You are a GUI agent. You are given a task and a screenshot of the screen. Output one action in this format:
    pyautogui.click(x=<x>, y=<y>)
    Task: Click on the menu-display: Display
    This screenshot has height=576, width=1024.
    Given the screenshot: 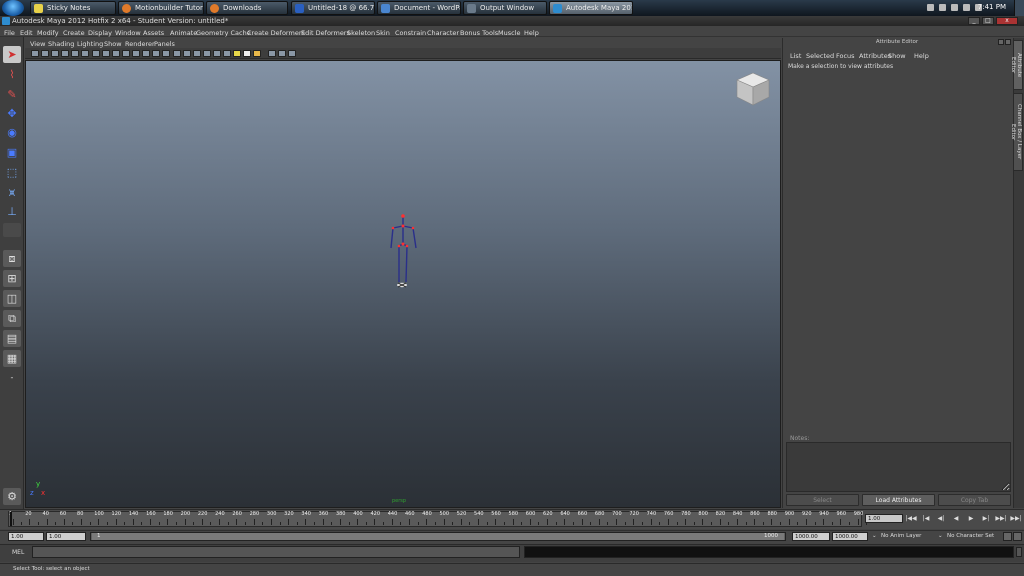 What is the action you would take?
    pyautogui.click(x=100, y=33)
    